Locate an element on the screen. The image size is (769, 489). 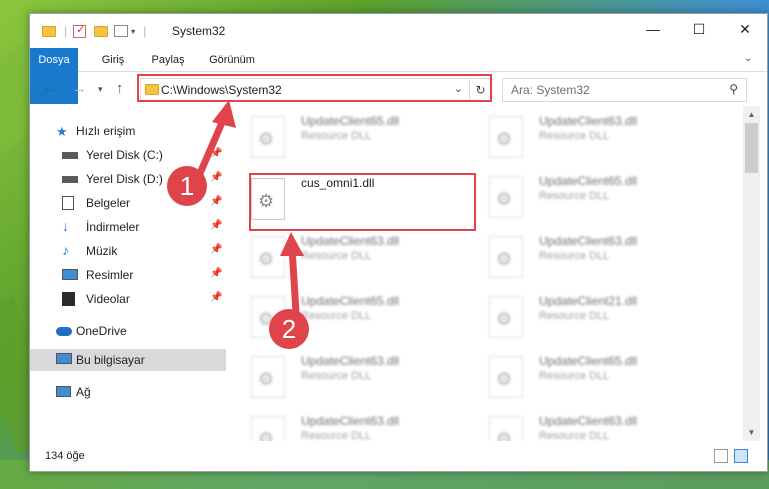
sidebar-item-label: Hızlı erişim is located at coordinates (106, 131).